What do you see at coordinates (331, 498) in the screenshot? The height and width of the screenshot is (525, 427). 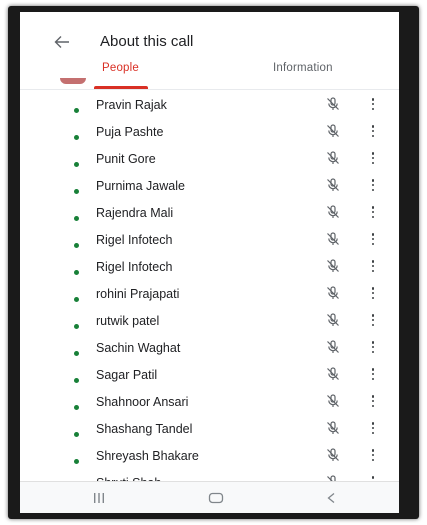 I see `back-icon` at bounding box center [331, 498].